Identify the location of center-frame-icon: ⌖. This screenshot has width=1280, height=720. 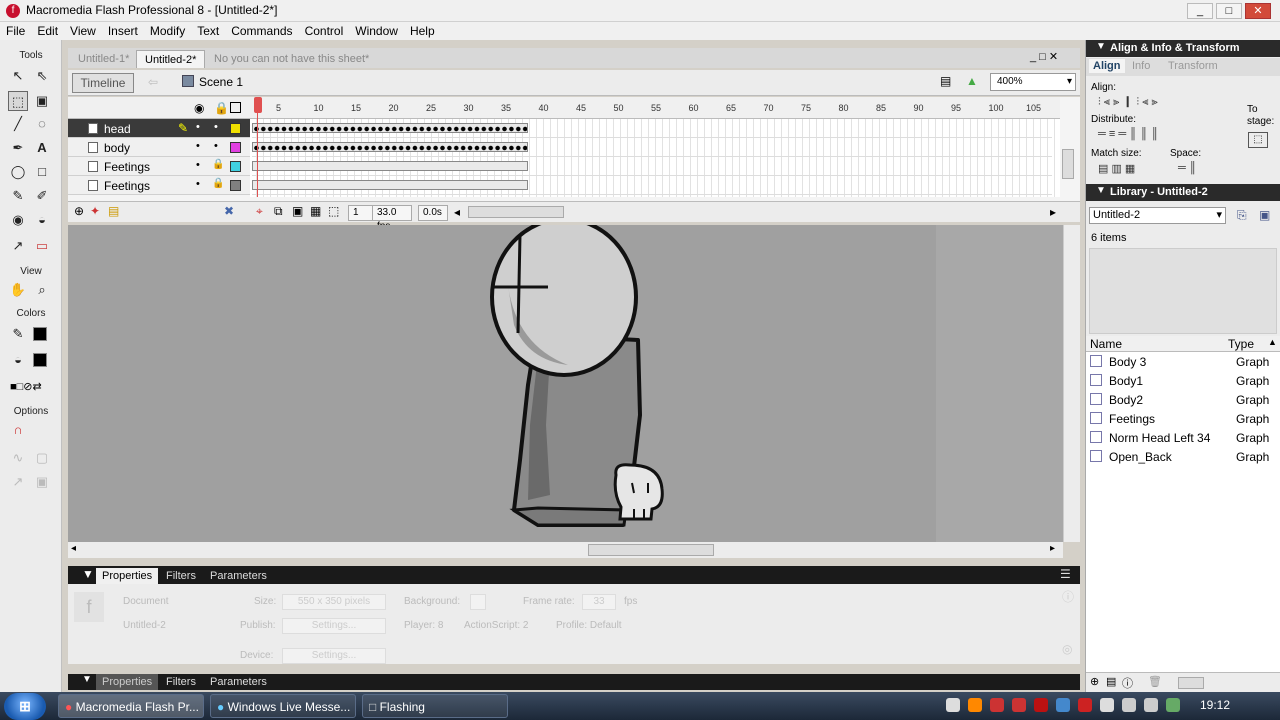
(259, 211).